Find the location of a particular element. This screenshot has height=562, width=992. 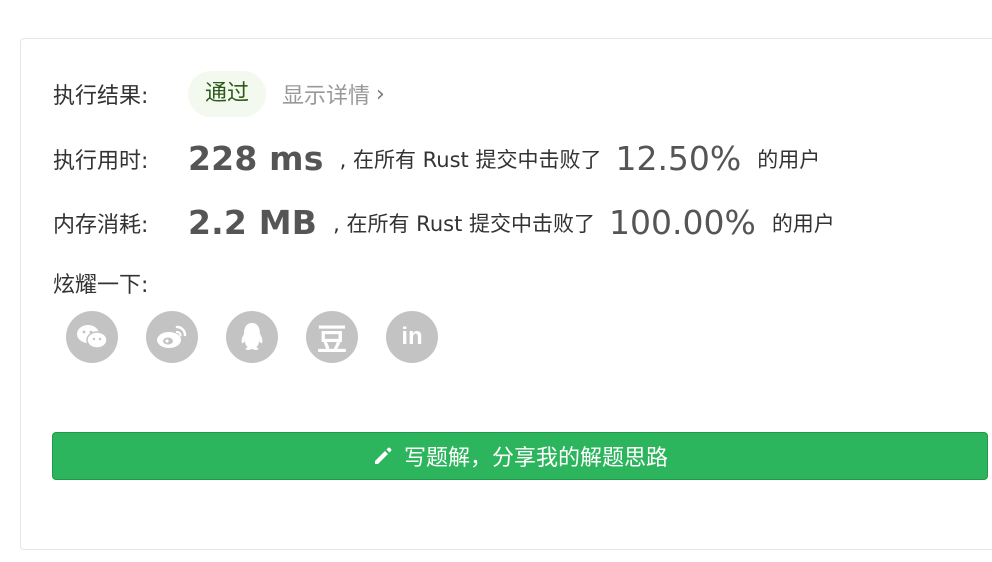

runtime-value: 228 ms is located at coordinates (256, 158).